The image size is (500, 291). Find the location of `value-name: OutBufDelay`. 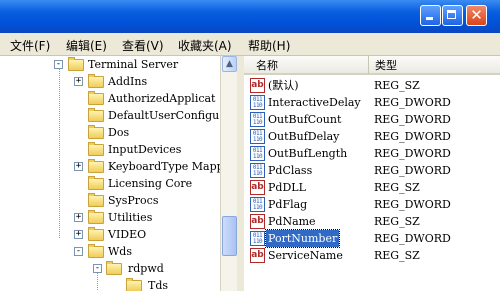

value-name: OutBufDelay is located at coordinates (304, 136).